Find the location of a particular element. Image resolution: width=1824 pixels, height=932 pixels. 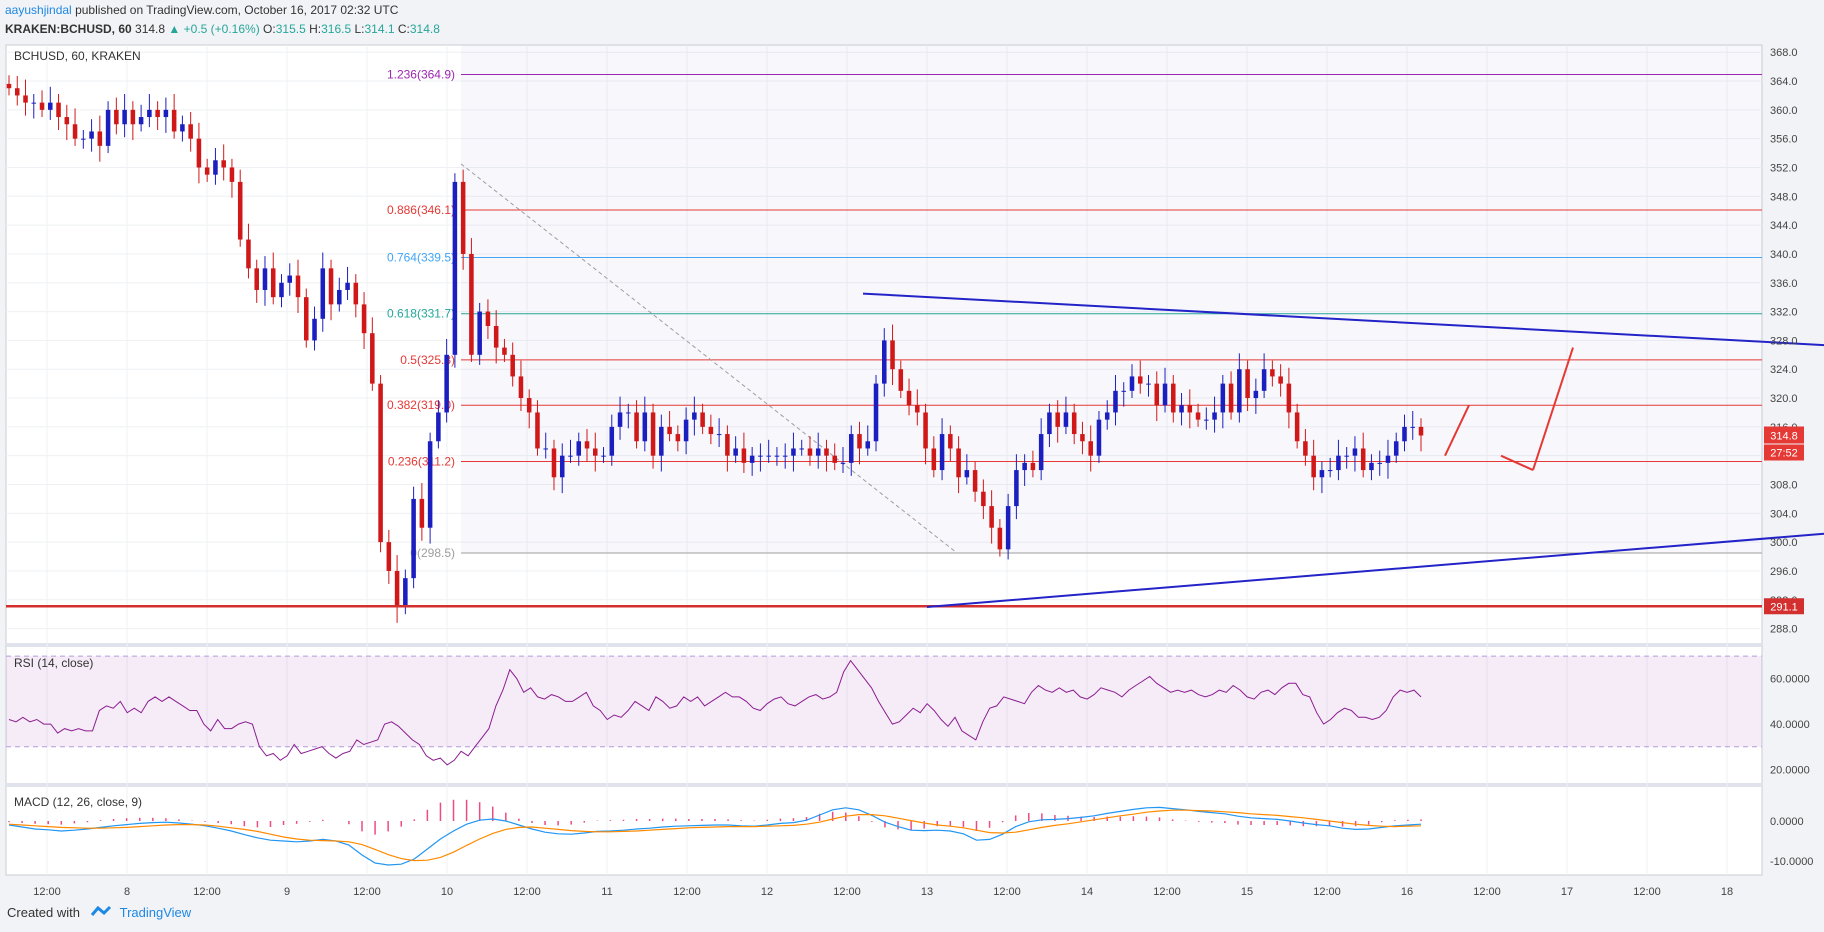

x-tick-label: 14 is located at coordinates (1087, 892).